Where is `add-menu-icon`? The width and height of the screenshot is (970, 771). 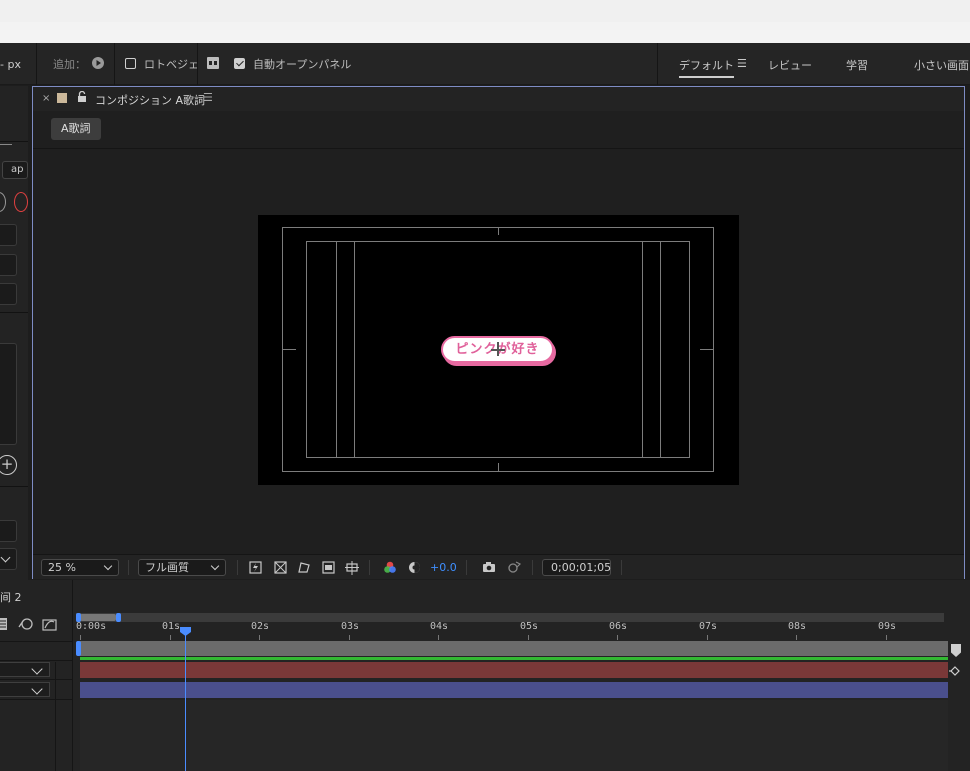
add-menu-icon is located at coordinates (98, 64).